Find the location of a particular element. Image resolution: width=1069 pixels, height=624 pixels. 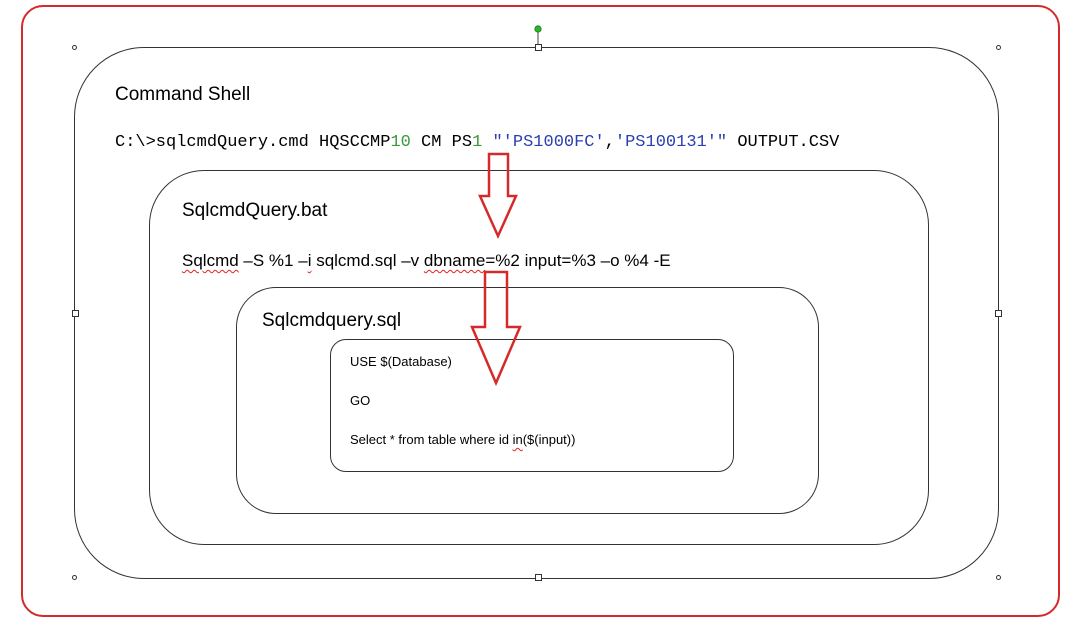

diagram-overlay is located at coordinates (506, 206).